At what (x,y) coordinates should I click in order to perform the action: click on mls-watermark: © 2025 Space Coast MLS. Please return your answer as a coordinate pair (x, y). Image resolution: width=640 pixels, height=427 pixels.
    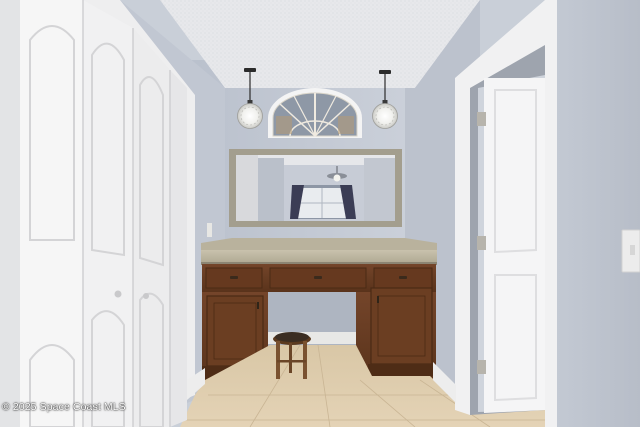
    Looking at the image, I should click on (64, 407).